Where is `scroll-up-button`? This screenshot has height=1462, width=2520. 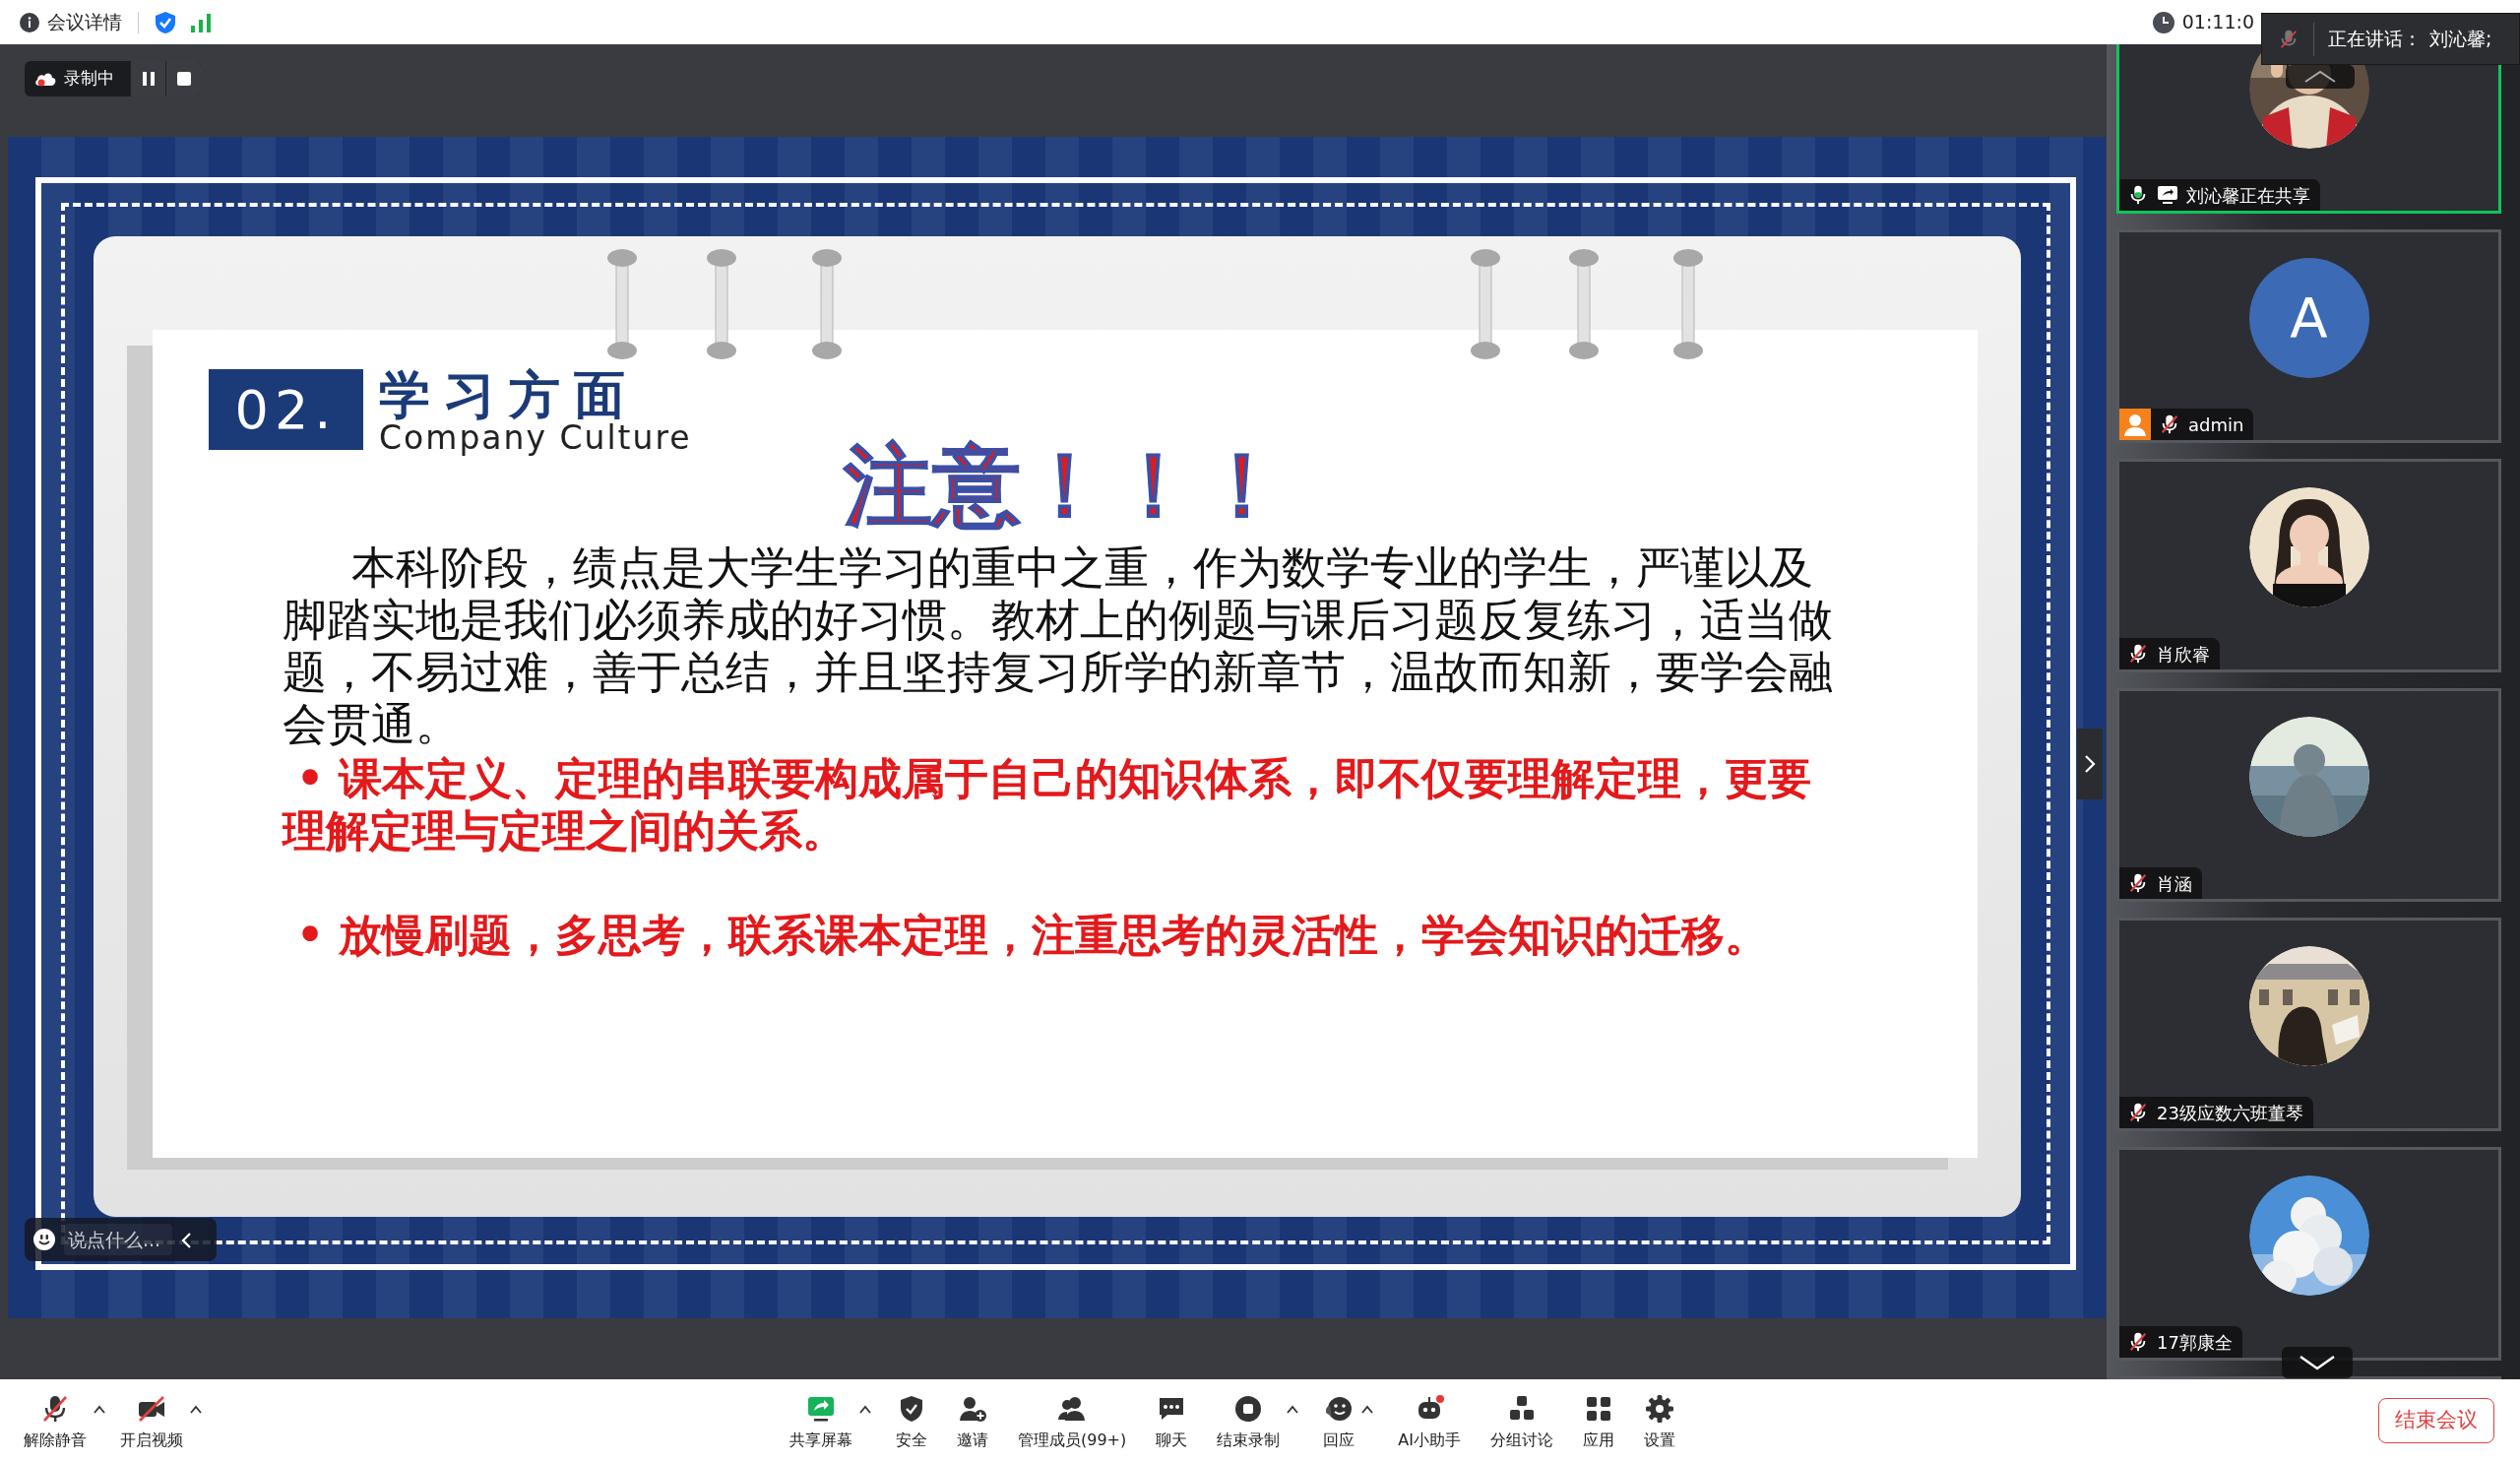 scroll-up-button is located at coordinates (2320, 77).